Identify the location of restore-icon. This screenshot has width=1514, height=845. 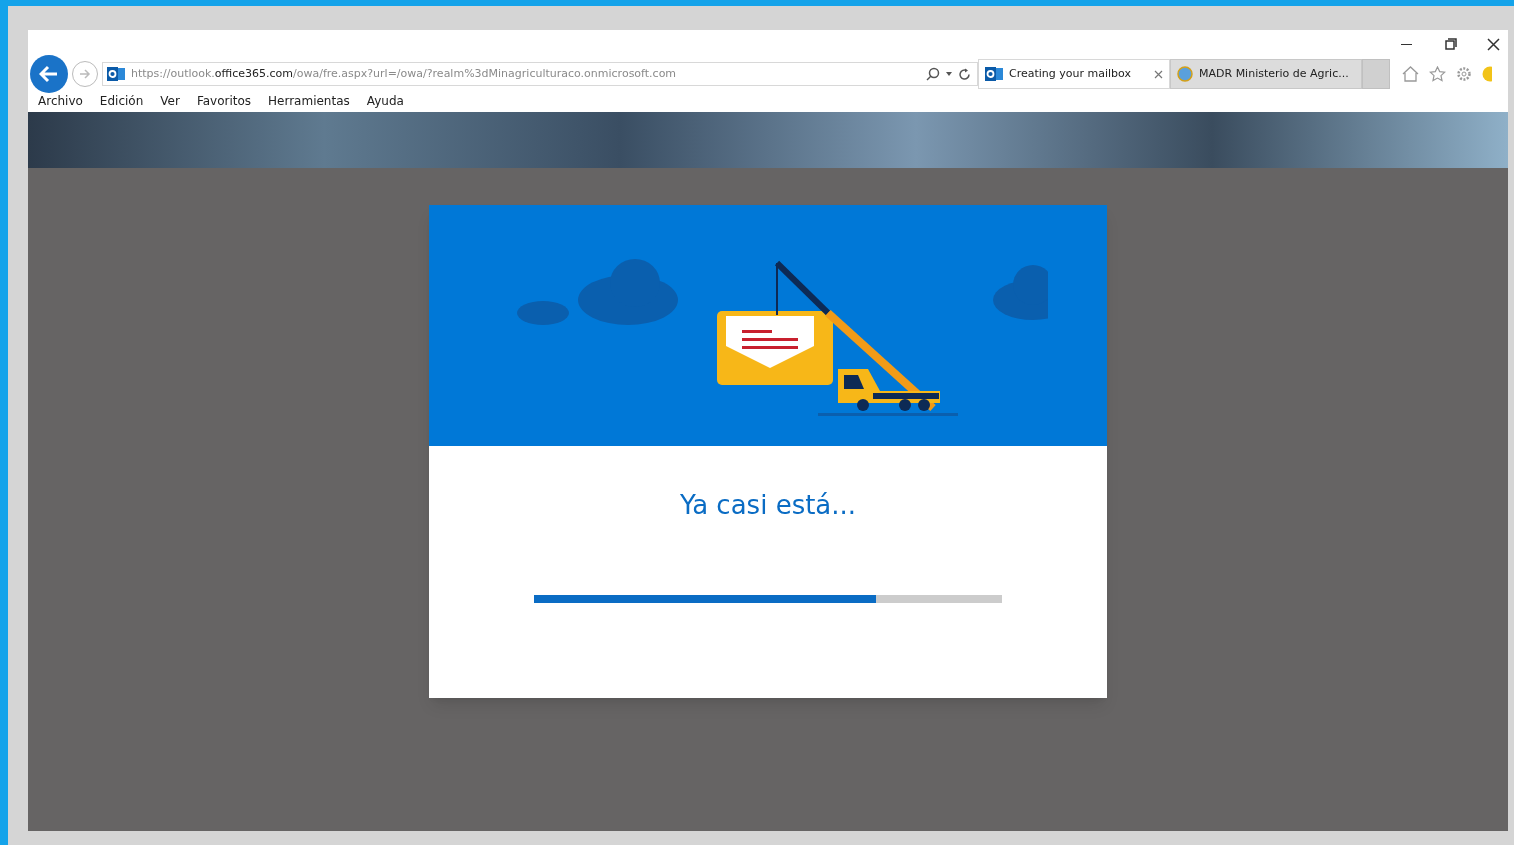
(1451, 44).